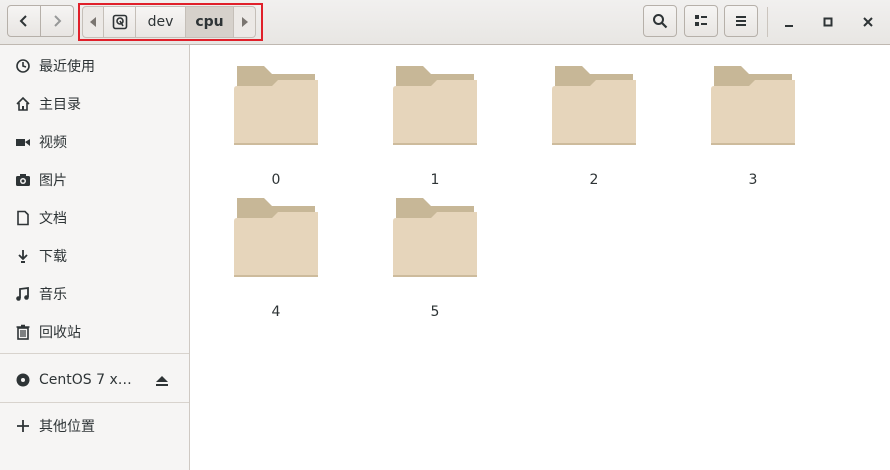 This screenshot has width=890, height=470. I want to click on list-view-icon, so click(701, 20).